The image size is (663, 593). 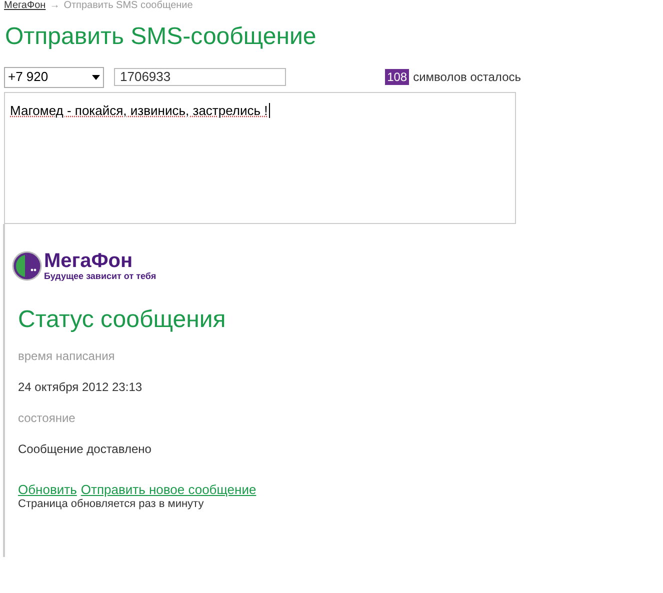 I want to click on character-counter: 108, so click(x=397, y=77).